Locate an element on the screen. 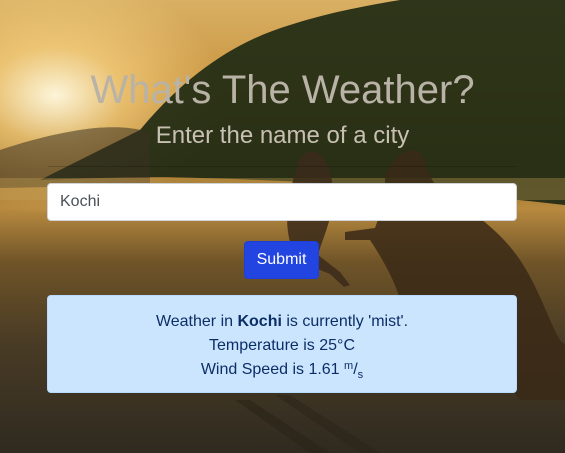 The width and height of the screenshot is (565, 453). wind-speed-line: Wind Speed is 1.61 m/s is located at coordinates (282, 370).